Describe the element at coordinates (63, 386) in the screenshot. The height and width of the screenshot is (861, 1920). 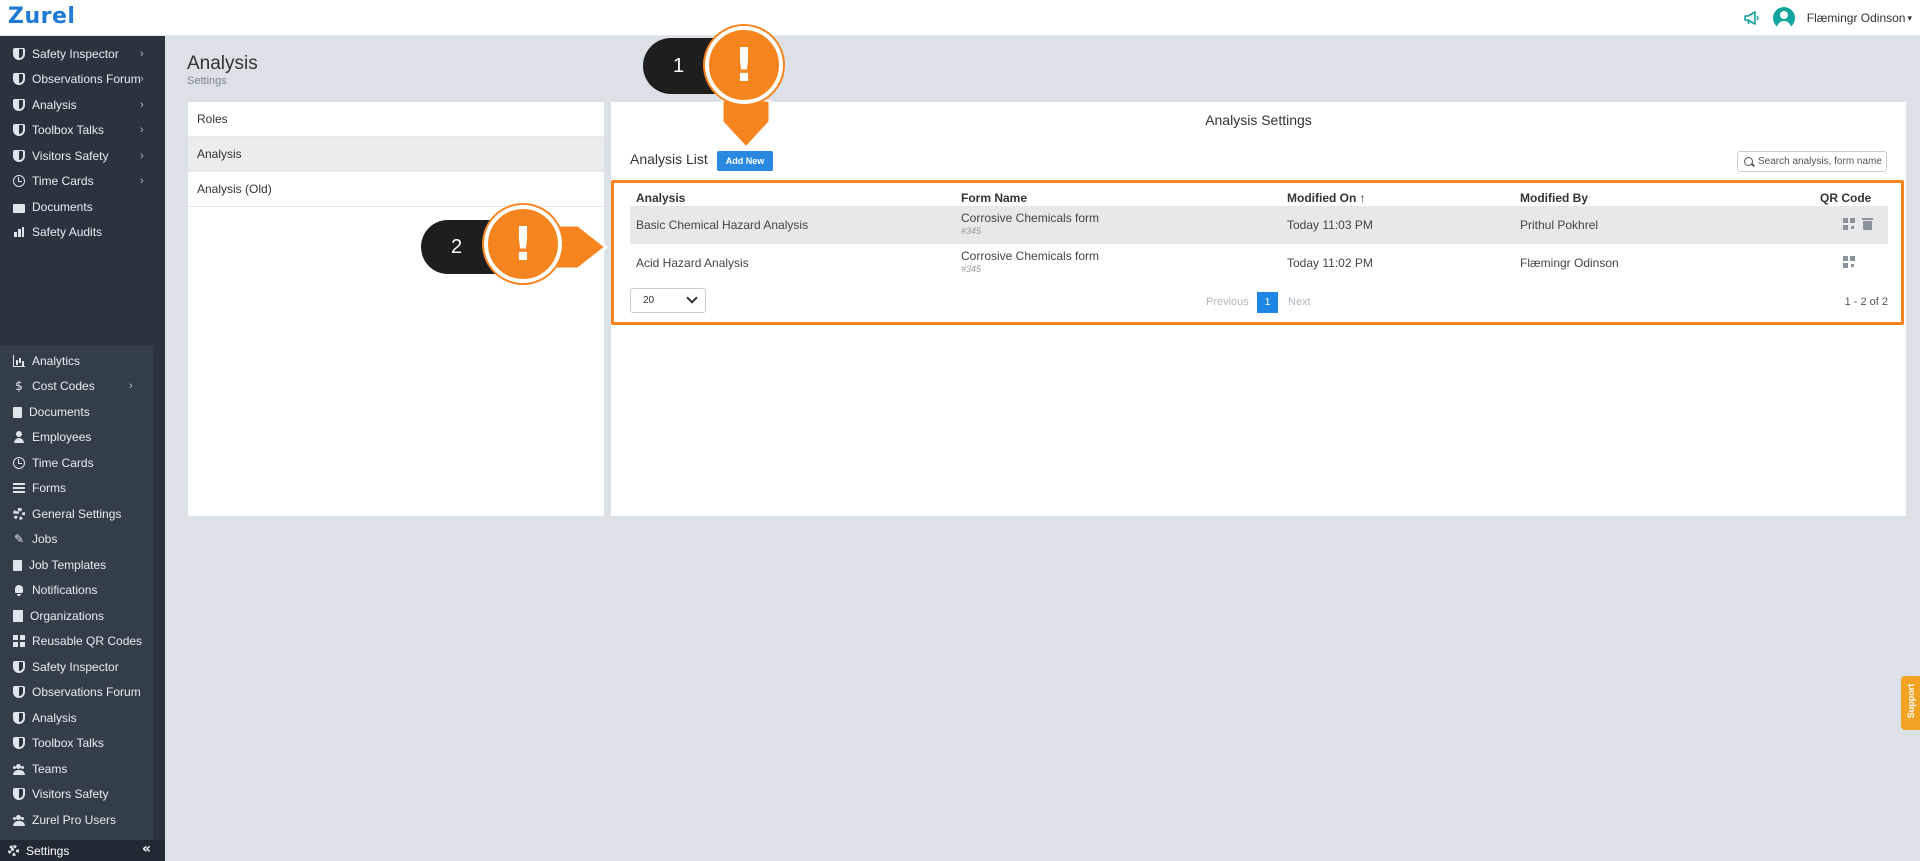
I see `sidebar-item-label: Cost Codes` at that location.